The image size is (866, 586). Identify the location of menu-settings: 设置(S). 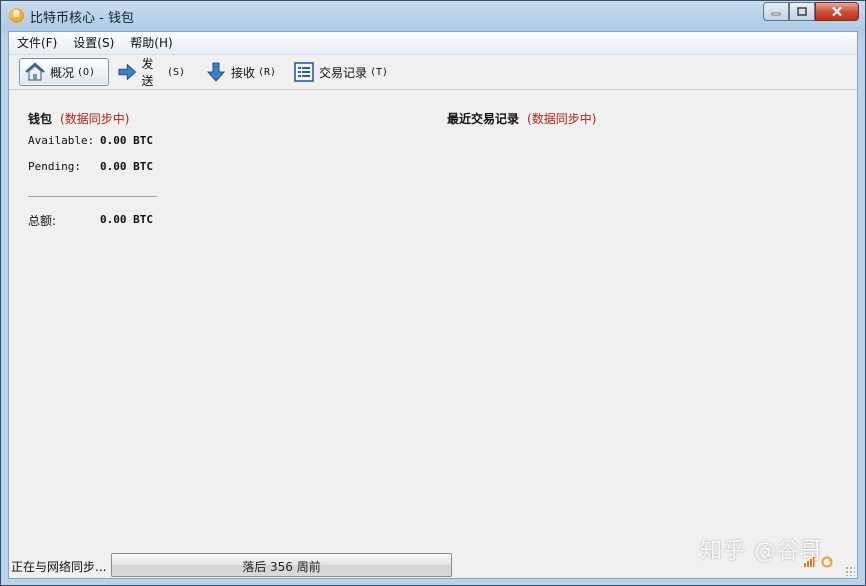
(93, 43).